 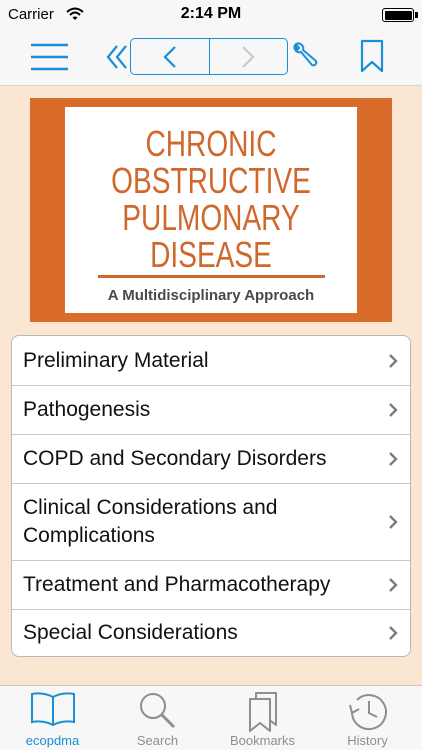 What do you see at coordinates (87, 409) in the screenshot?
I see `toc-item-label: Pathogenesis` at bounding box center [87, 409].